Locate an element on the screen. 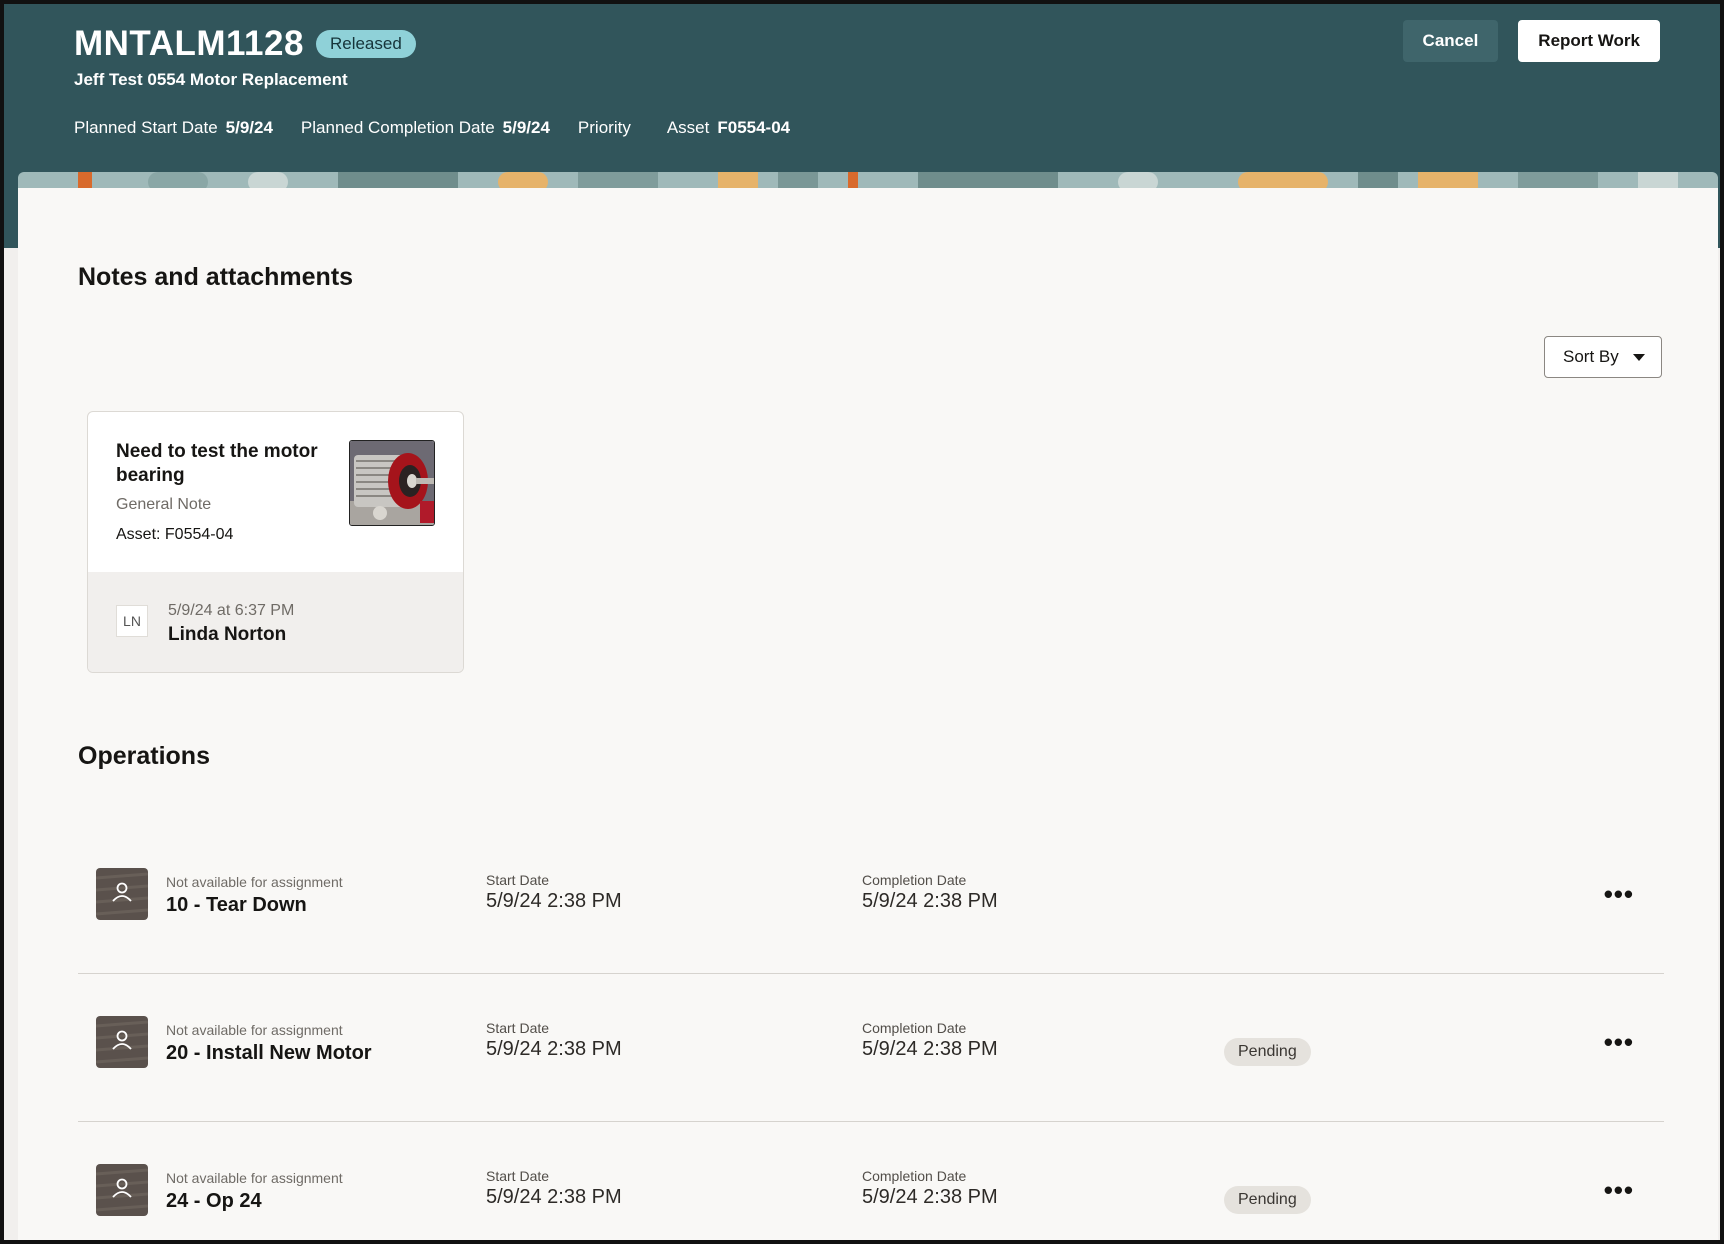 The image size is (1724, 1244). operation-name: 24 - Op 24 is located at coordinates (214, 1201).